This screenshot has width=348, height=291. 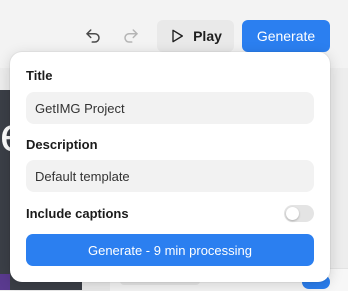 What do you see at coordinates (286, 36) in the screenshot?
I see `generate-button: Generate` at bounding box center [286, 36].